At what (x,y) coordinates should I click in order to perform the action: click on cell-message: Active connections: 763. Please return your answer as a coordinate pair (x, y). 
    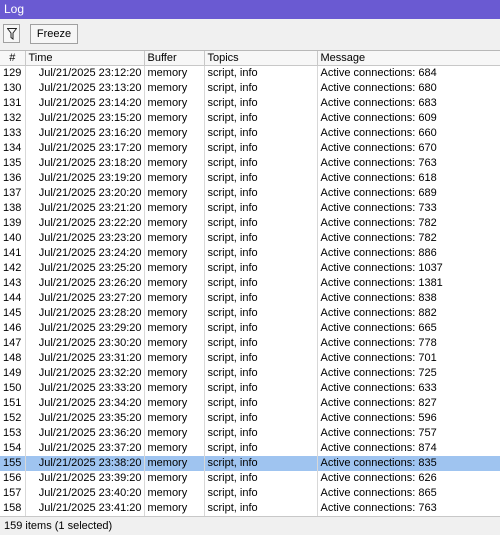
    Looking at the image, I should click on (408, 508).